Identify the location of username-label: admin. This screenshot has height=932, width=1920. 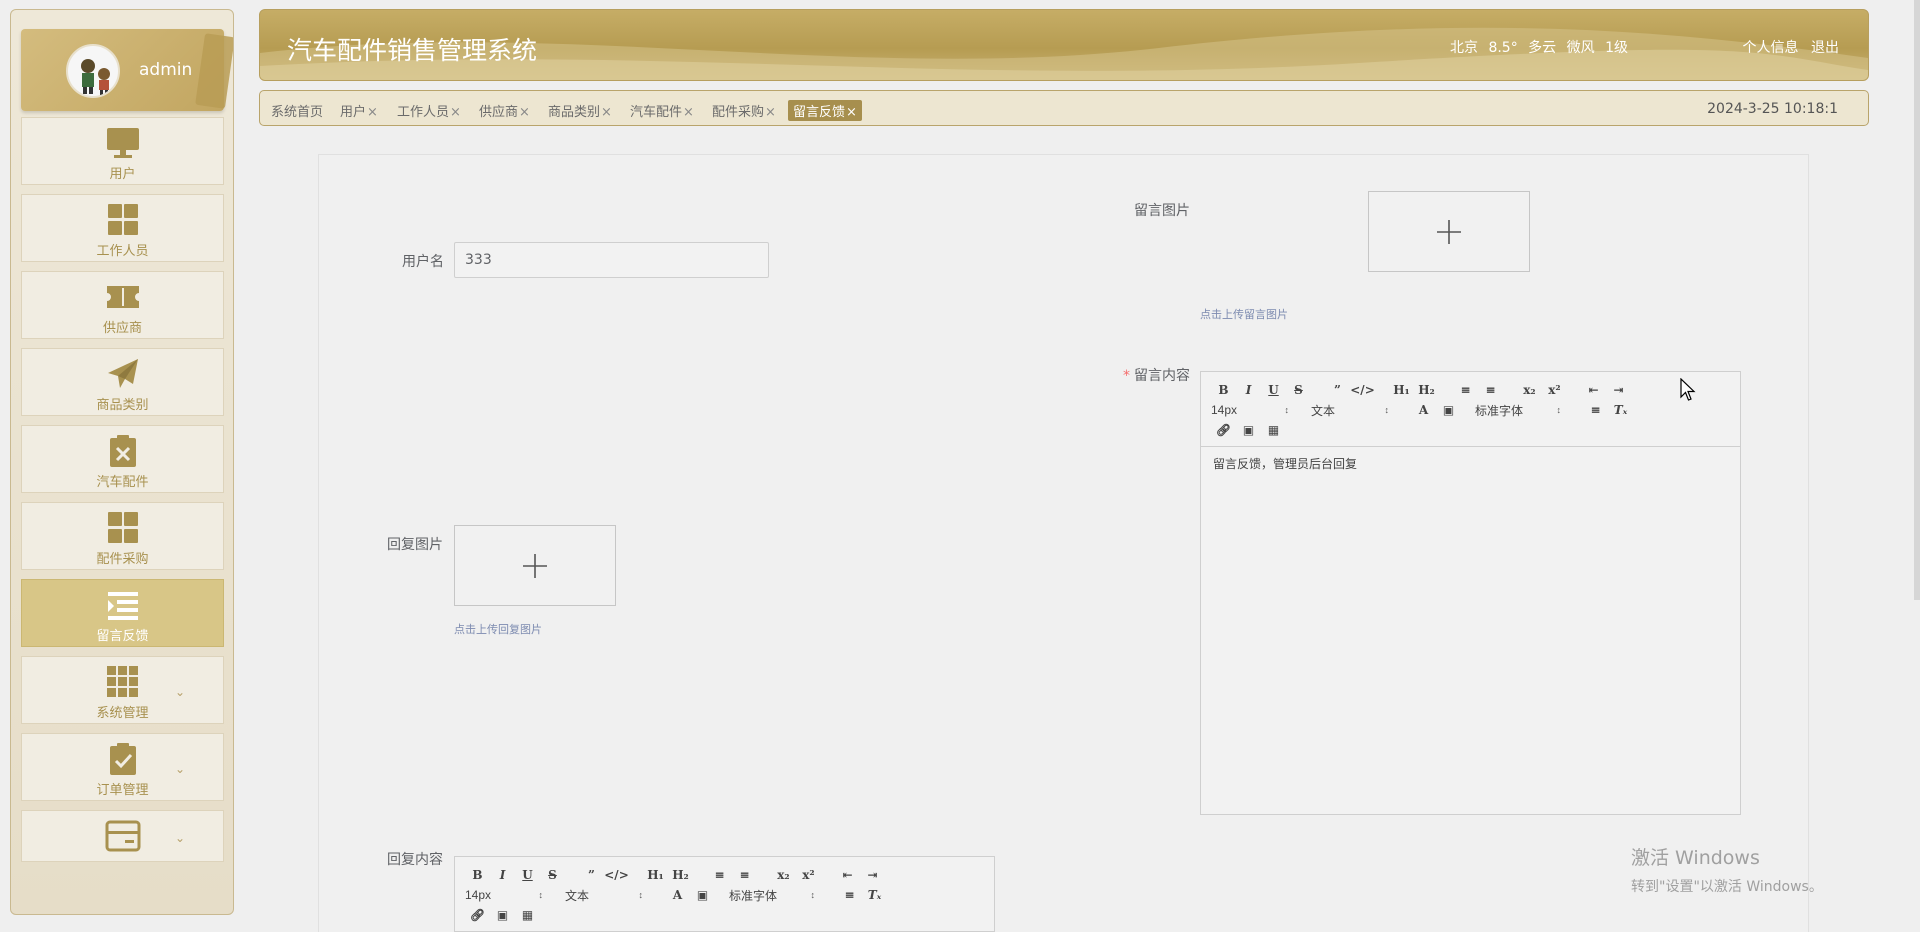
(166, 70).